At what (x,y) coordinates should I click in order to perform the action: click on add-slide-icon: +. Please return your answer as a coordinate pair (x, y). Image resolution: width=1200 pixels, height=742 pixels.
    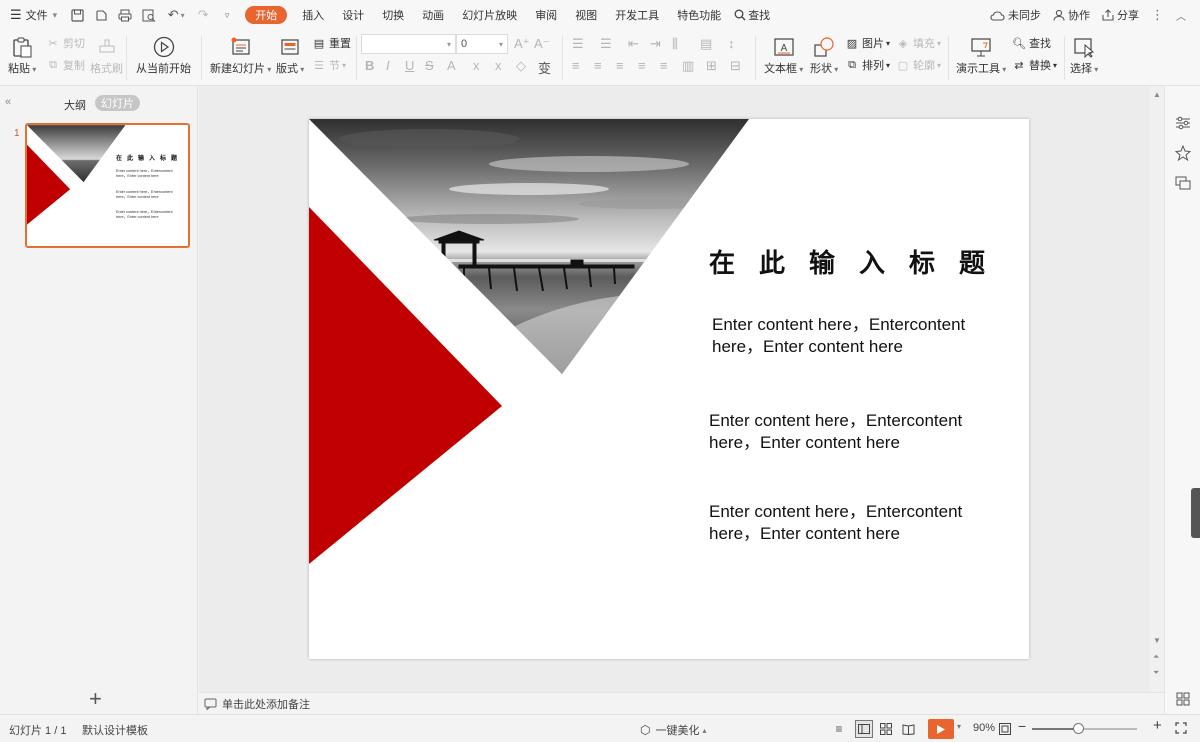
    Looking at the image, I should click on (95, 699).